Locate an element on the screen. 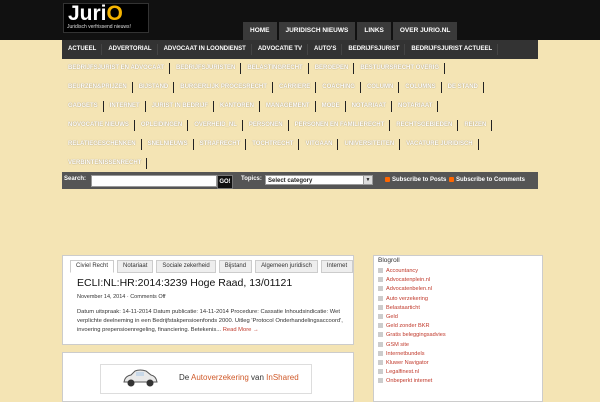 This screenshot has width=600, height=402. category-item: VACATURE JURIDISCH is located at coordinates (440, 144).